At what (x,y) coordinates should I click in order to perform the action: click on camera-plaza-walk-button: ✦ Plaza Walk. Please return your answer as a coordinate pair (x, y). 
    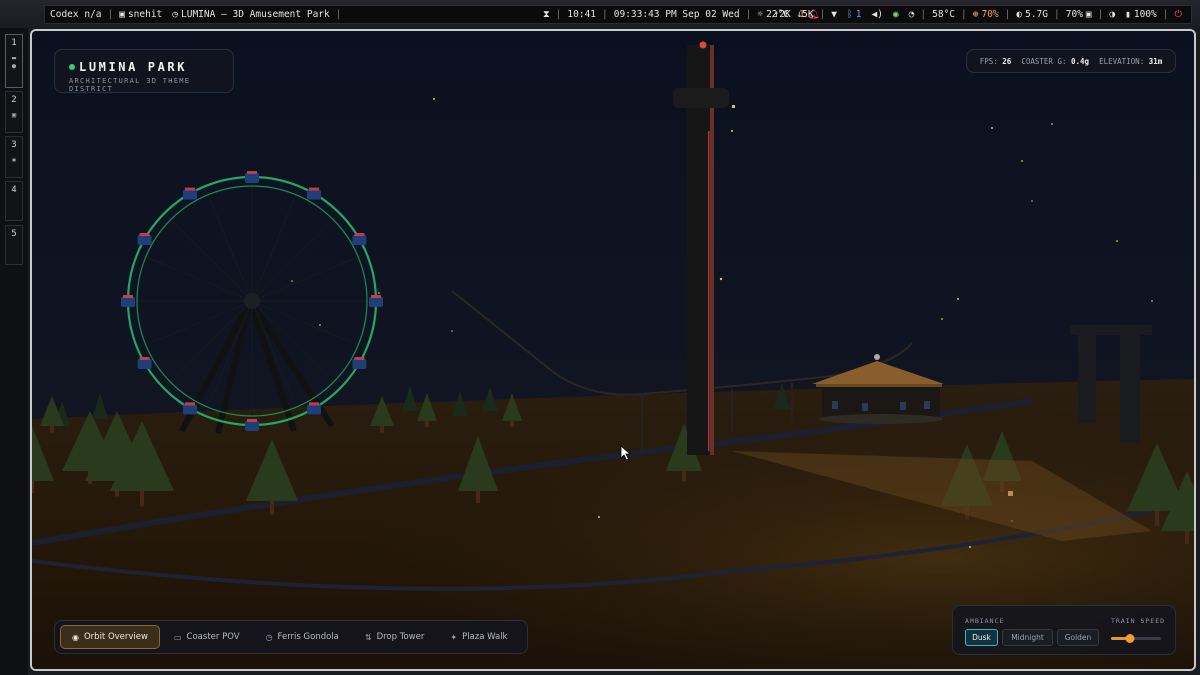
    Looking at the image, I should click on (478, 637).